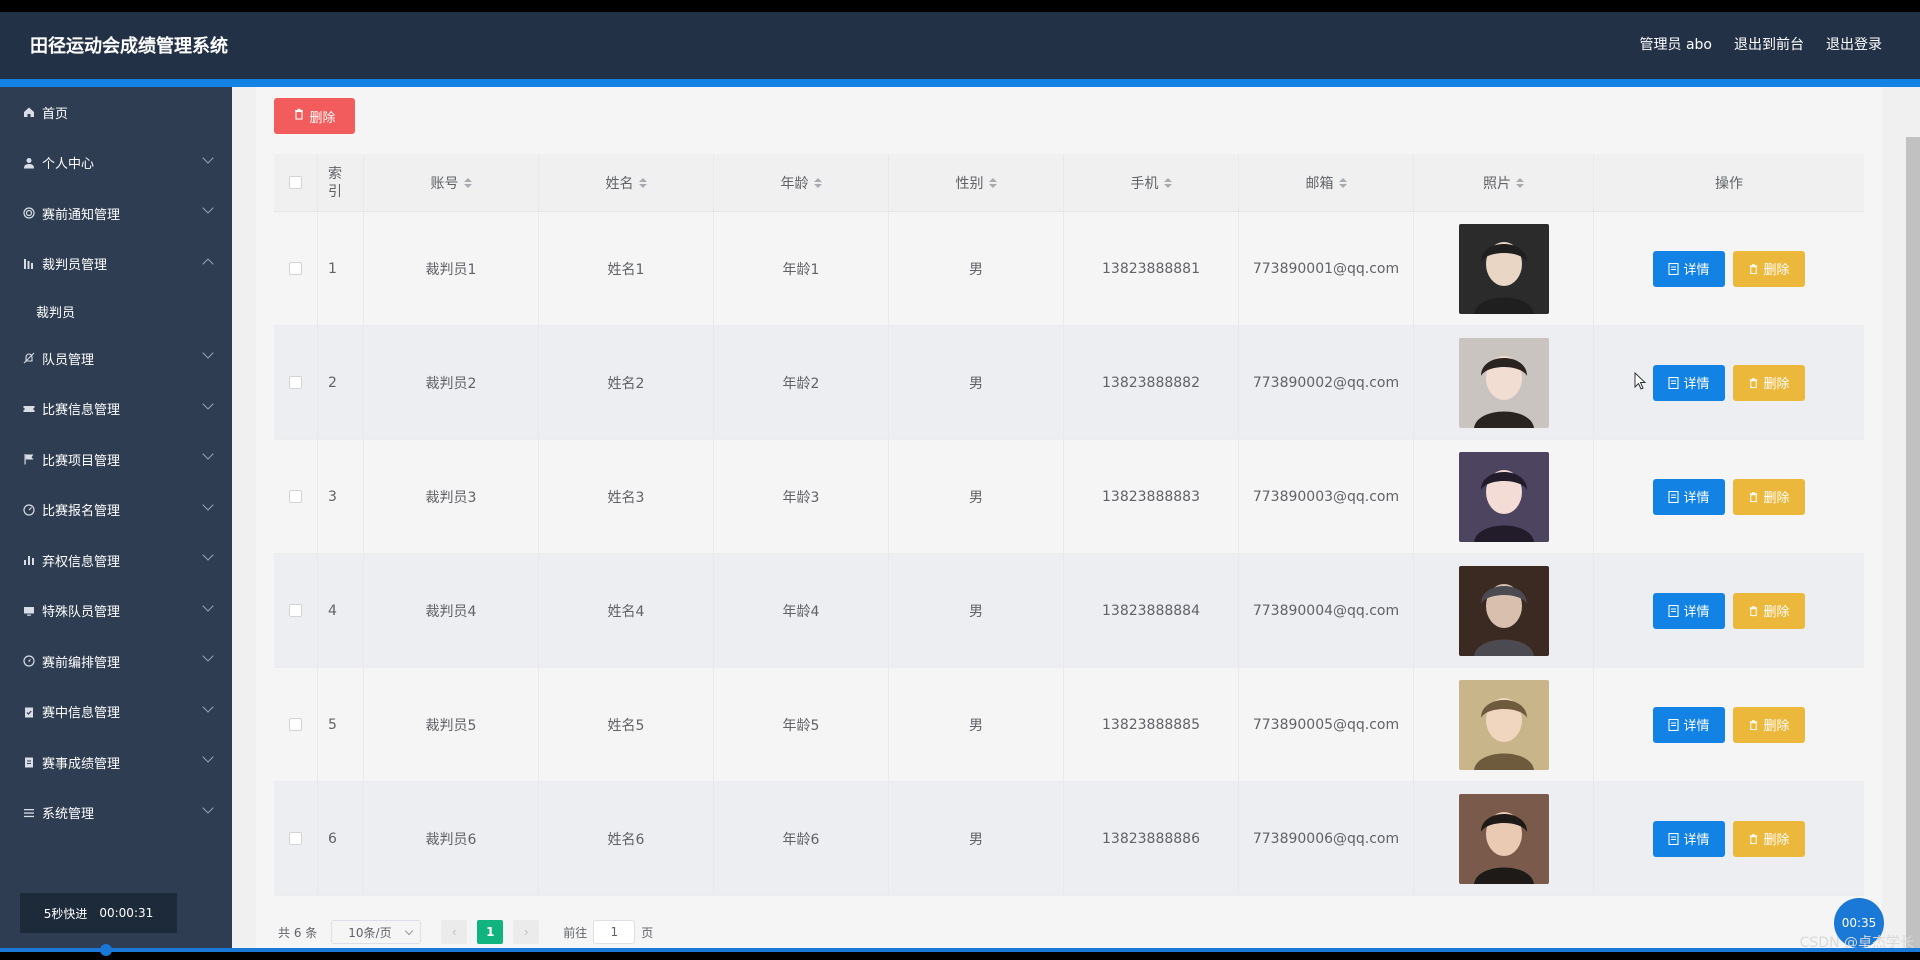 Image resolution: width=1920 pixels, height=960 pixels. What do you see at coordinates (1913, 542) in the screenshot?
I see `scrollbar-thumb` at bounding box center [1913, 542].